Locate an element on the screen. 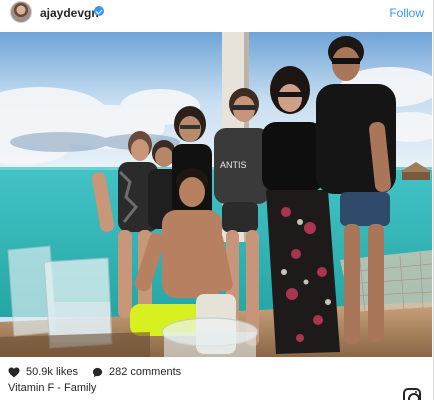  comment-bubble-icon is located at coordinates (97, 372).